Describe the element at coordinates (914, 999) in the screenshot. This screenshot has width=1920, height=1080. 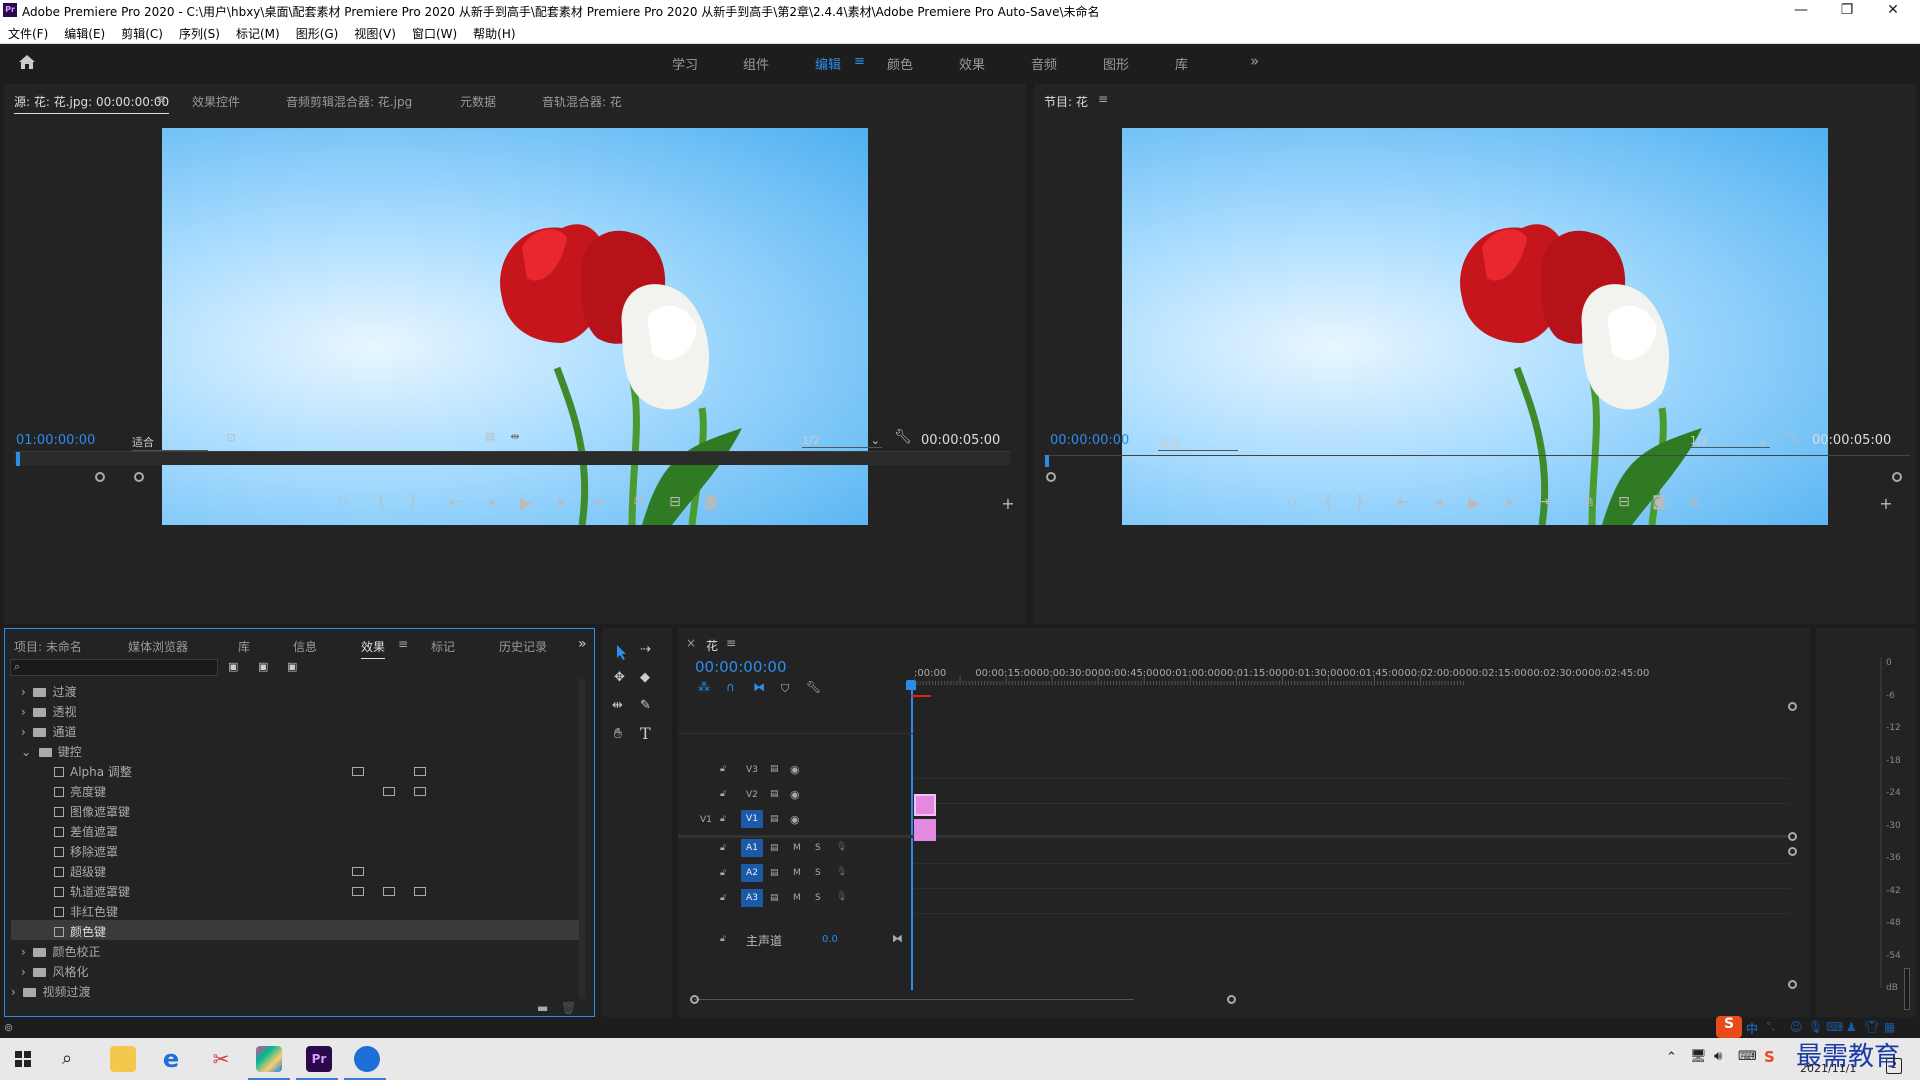
I see `timeline-hscroll-track` at that location.